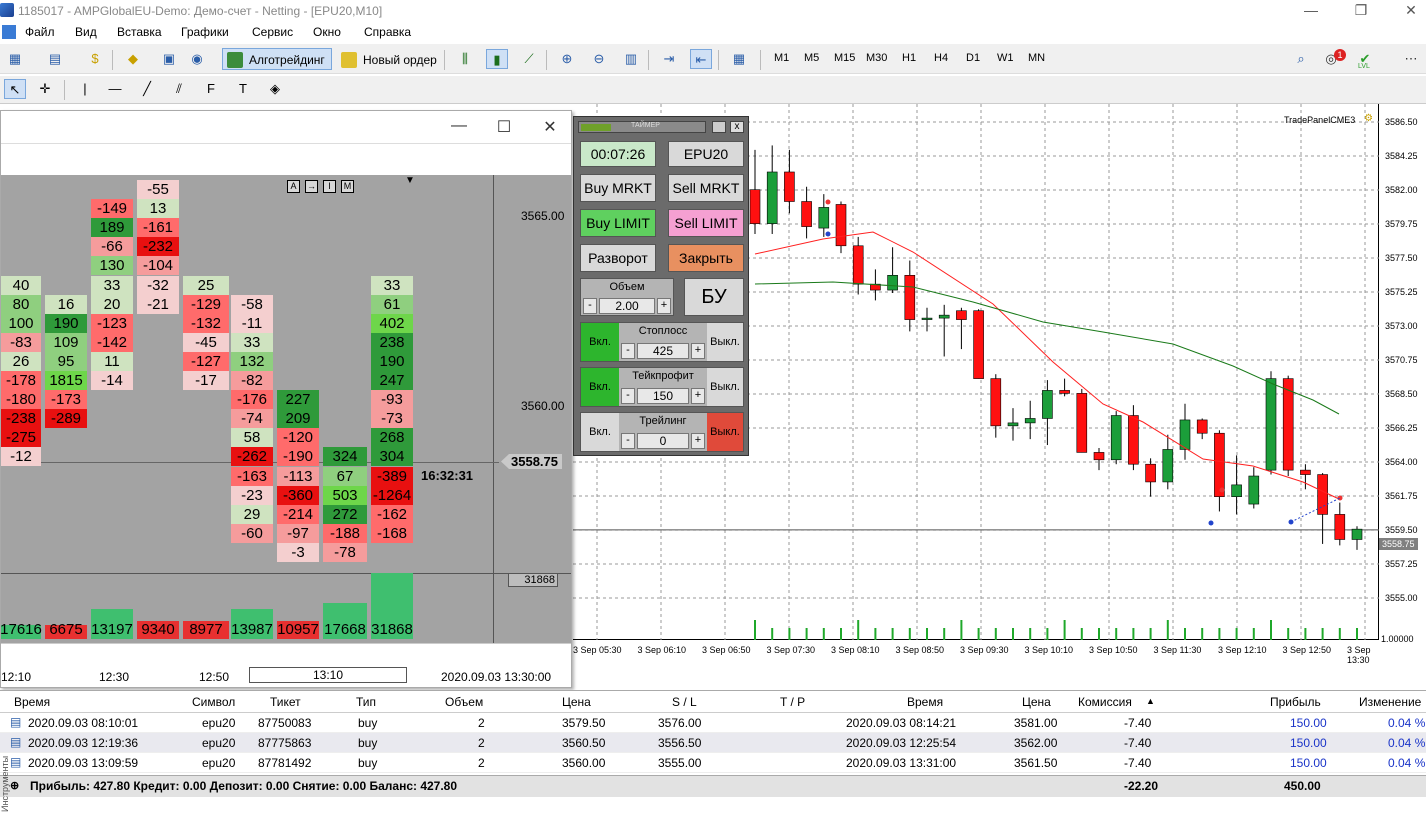  What do you see at coordinates (1411, 59) in the screenshot?
I see `more-icon: ⋯` at bounding box center [1411, 59].